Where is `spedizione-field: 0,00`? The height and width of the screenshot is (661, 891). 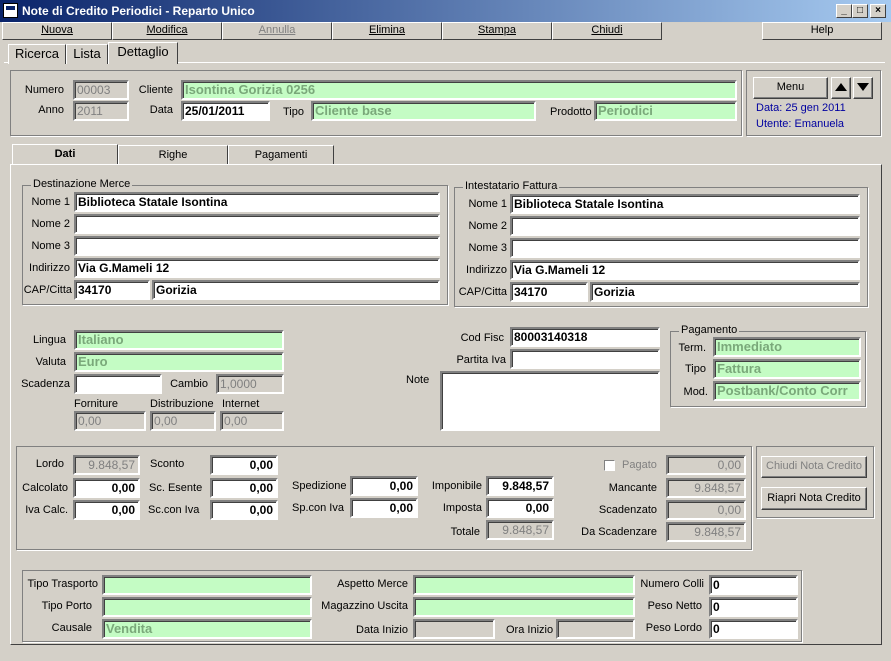 spedizione-field: 0,00 is located at coordinates (384, 486).